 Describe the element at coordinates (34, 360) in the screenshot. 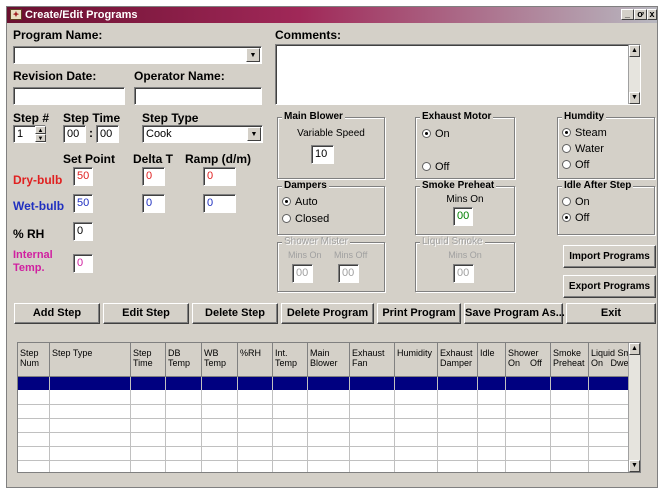

I see `col-step-num: Step Num` at that location.